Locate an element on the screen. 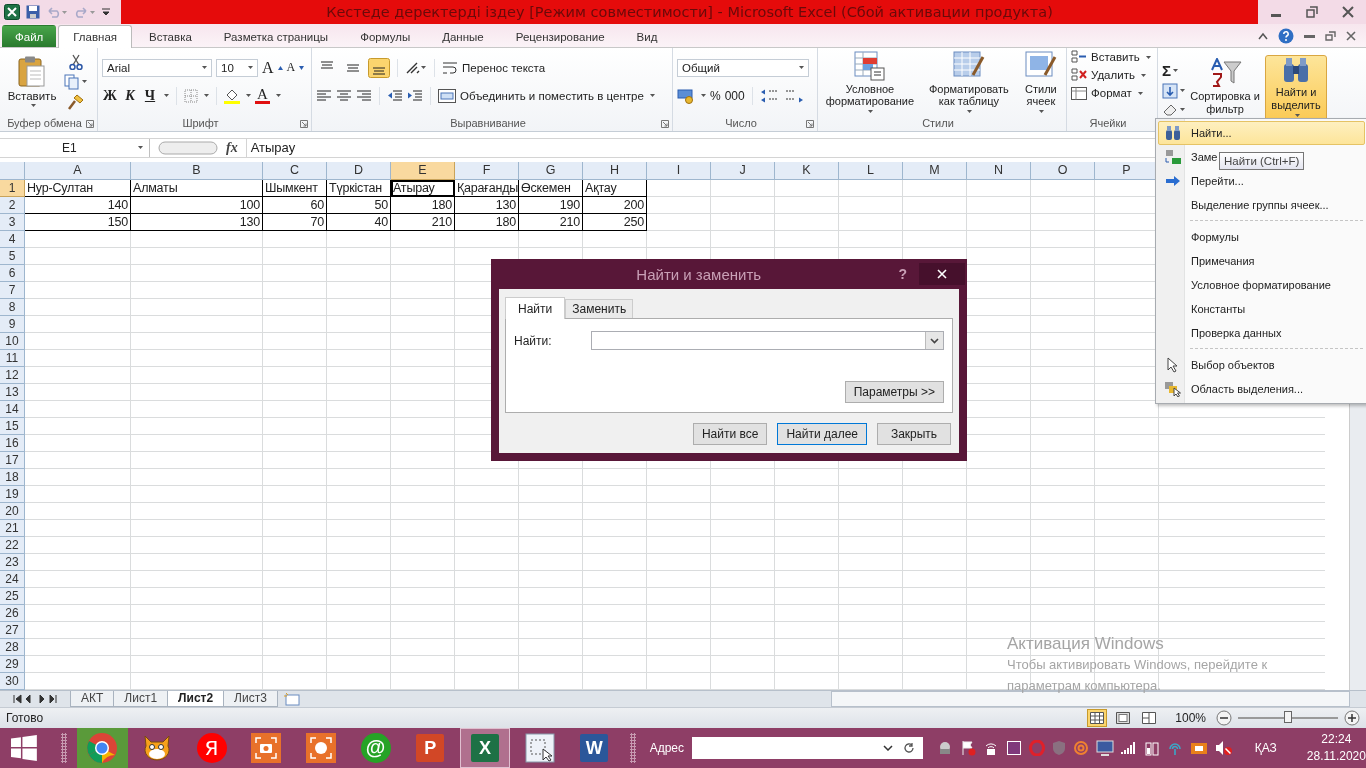  ribbon-tab: Разметка страницы is located at coordinates (276, 36).